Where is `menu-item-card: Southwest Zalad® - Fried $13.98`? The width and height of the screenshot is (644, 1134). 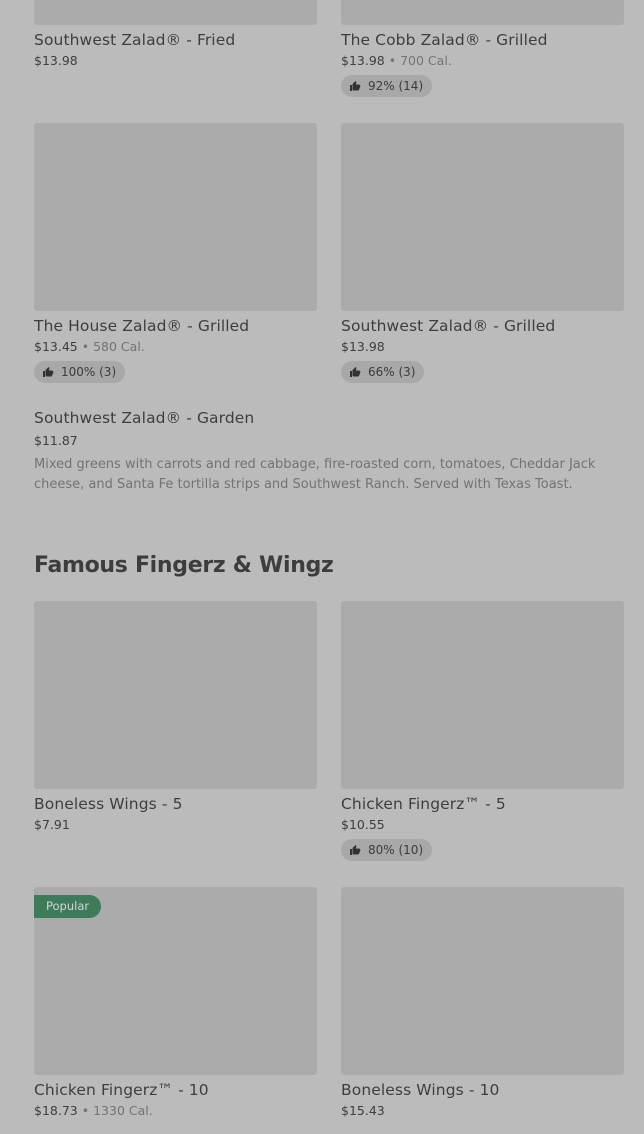
menu-item-card: Southwest Zalad® - Fried $13.98 is located at coordinates (175, 34).